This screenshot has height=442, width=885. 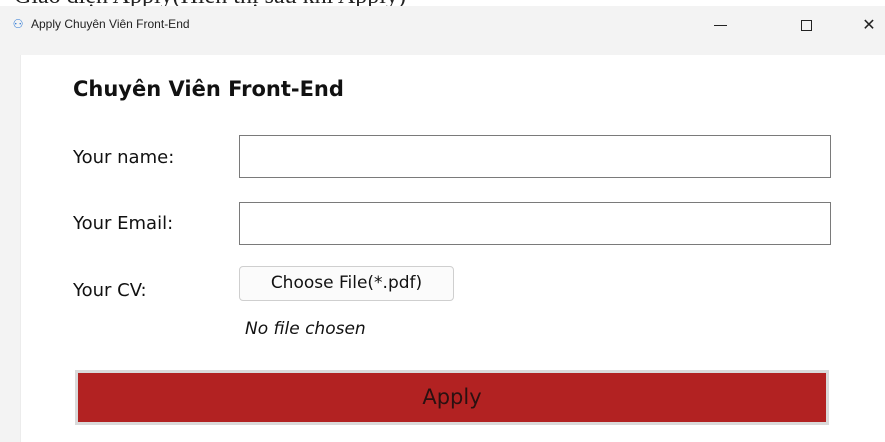 I want to click on minimize-icon, so click(x=720, y=25).